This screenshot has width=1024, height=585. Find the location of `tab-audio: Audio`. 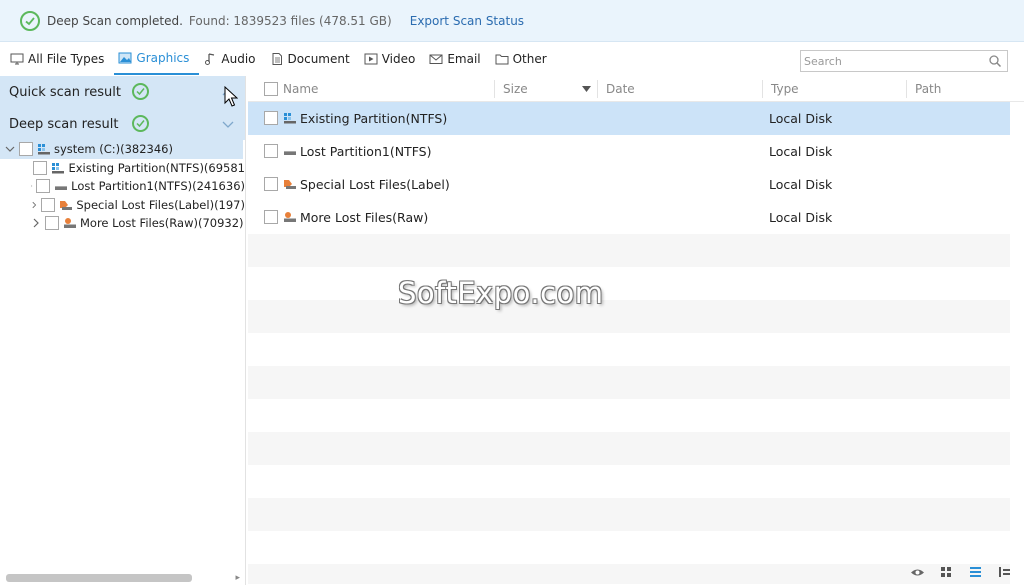

tab-audio: Audio is located at coordinates (232, 59).